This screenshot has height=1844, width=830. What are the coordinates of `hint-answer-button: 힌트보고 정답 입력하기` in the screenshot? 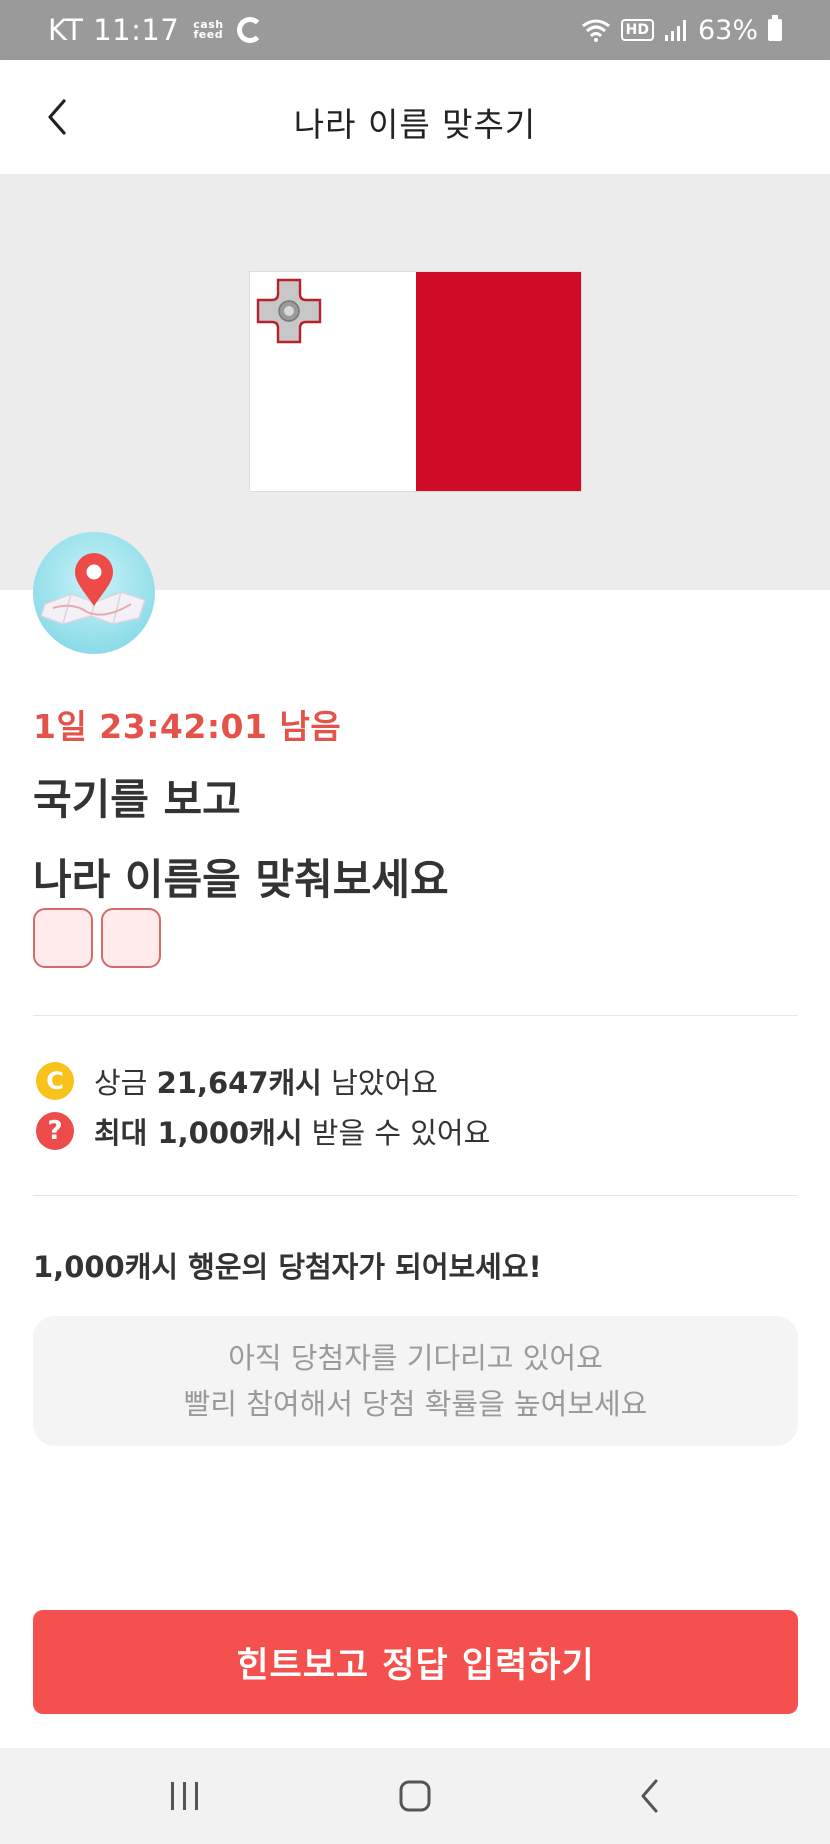 It's located at (415, 1662).